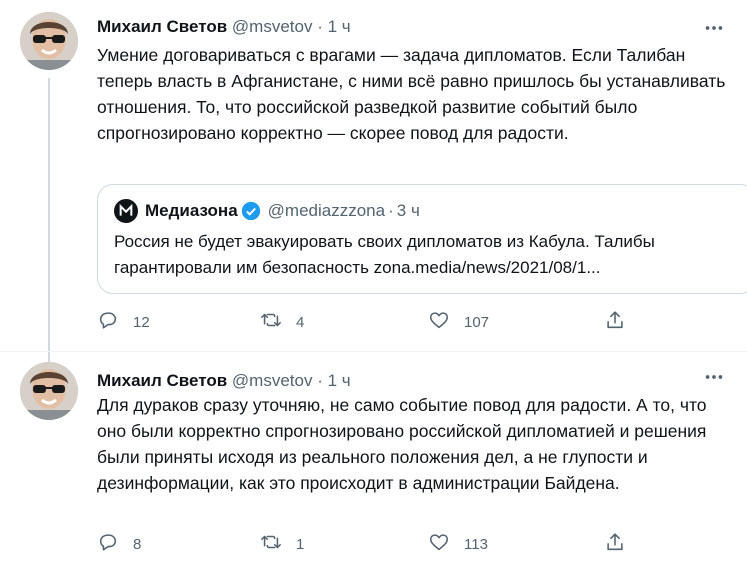 The height and width of the screenshot is (570, 747). Describe the element at coordinates (417, 322) in the screenshot. I see `tweet-actions: 12 4 107` at that location.